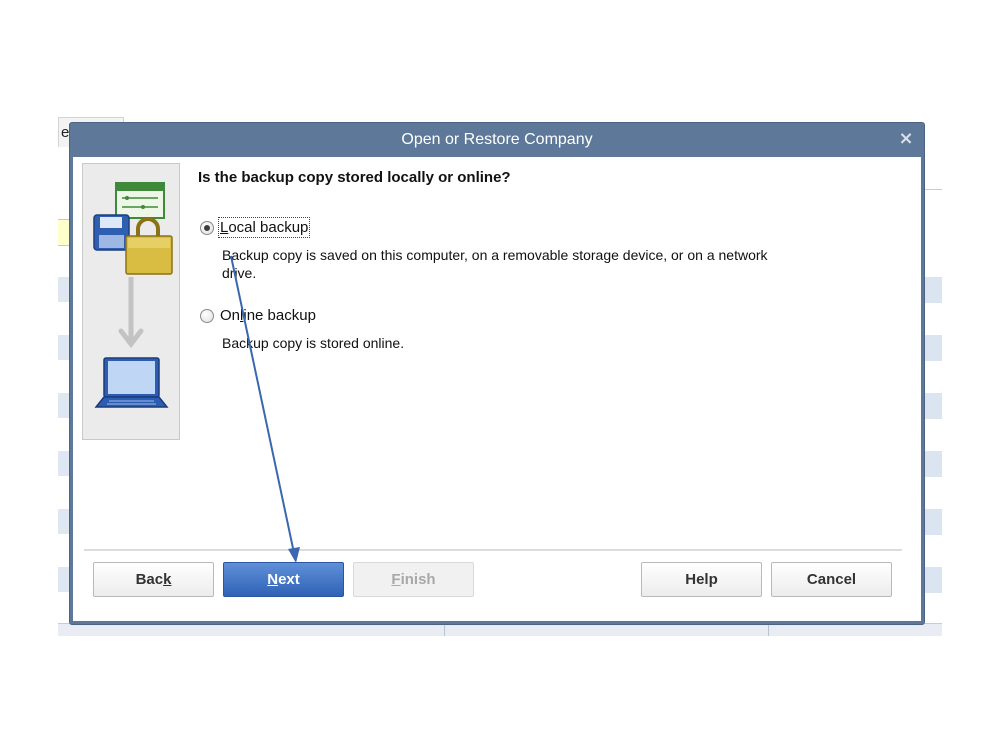 The height and width of the screenshot is (749, 999). What do you see at coordinates (207, 316) in the screenshot?
I see `online-backup-radio` at bounding box center [207, 316].